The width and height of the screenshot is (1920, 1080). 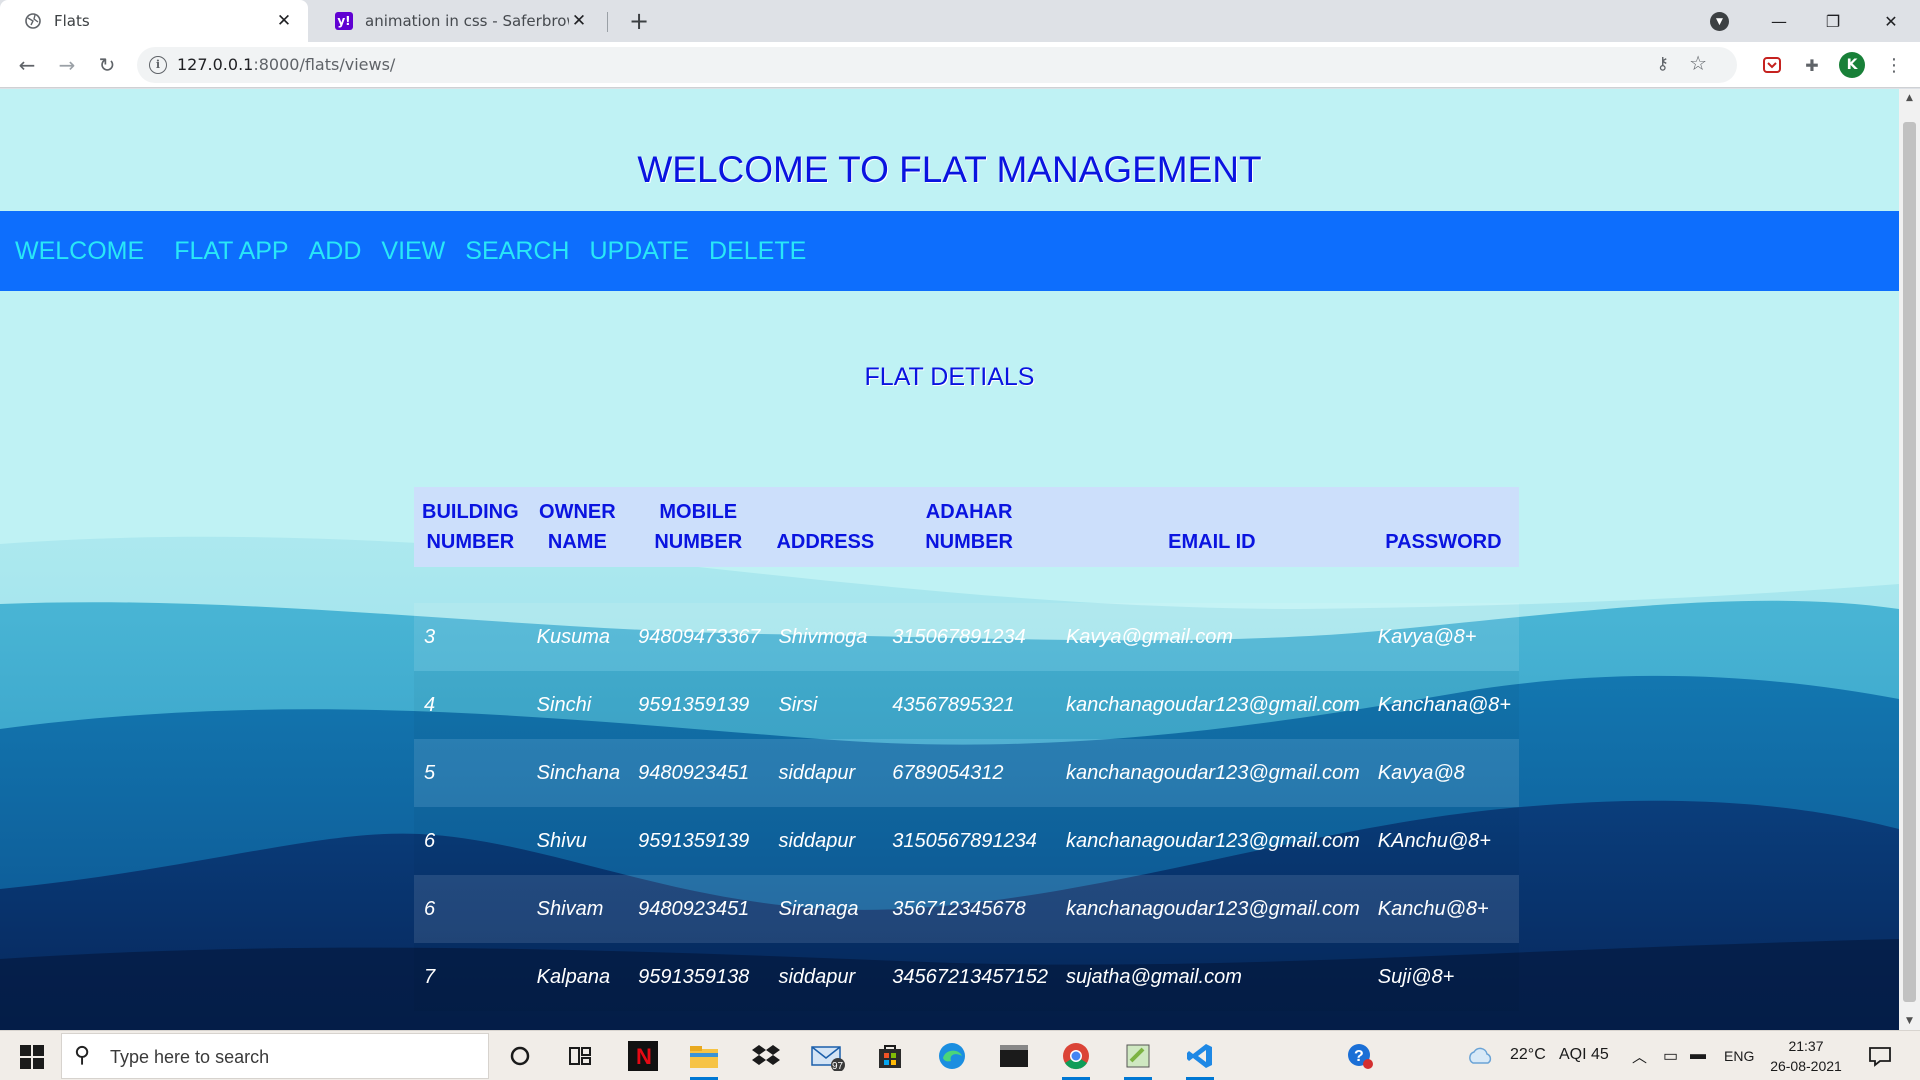 I want to click on nav-add: ADD, so click(x=335, y=251).